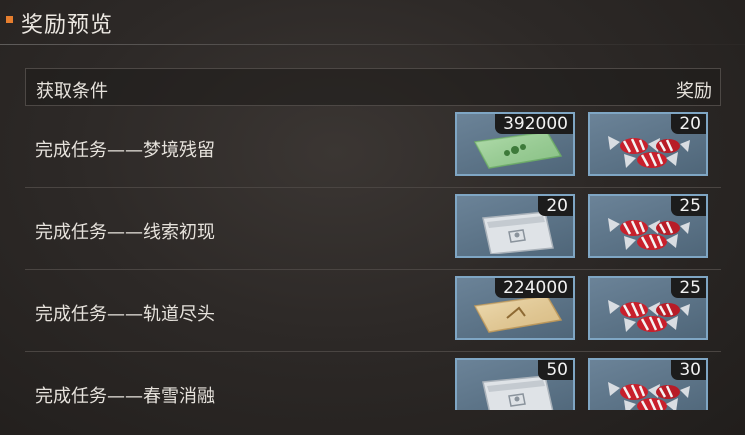  Describe the element at coordinates (373, 87) in the screenshot. I see `table-header: 获取条件 奖励` at that location.